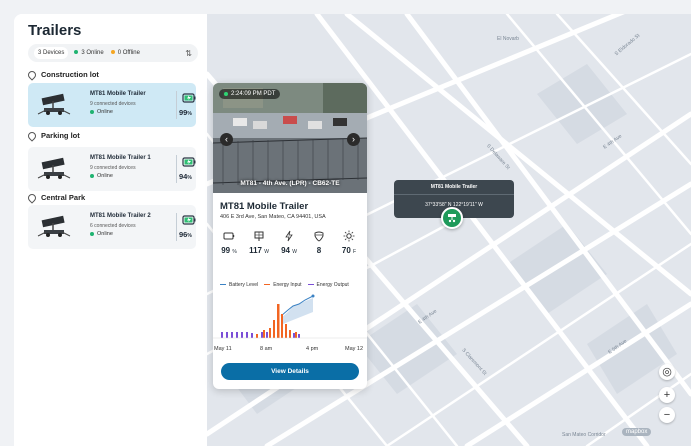 This screenshot has width=691, height=446. What do you see at coordinates (508, 39) in the screenshot?
I see `street-label: El Novarb` at bounding box center [508, 39].